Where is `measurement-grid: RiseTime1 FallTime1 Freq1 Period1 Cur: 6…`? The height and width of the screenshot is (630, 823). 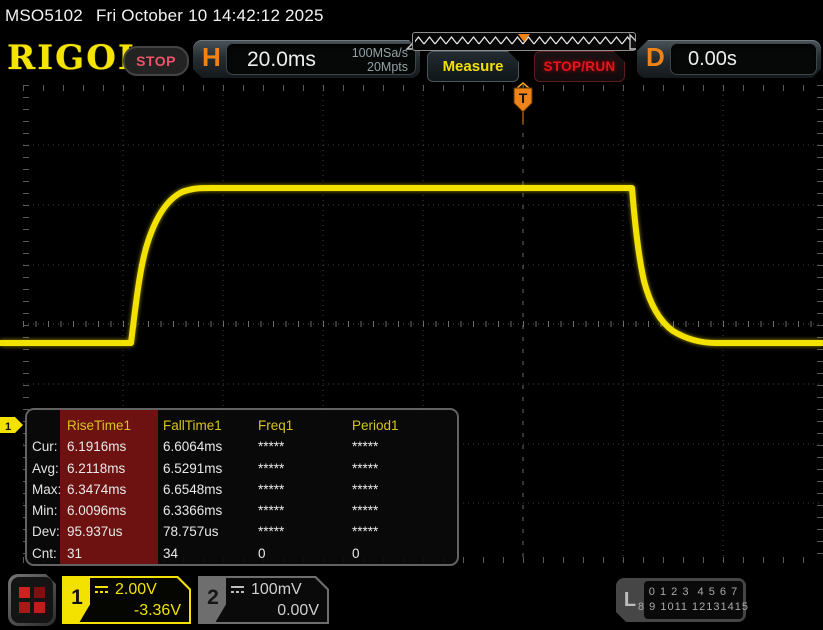
measurement-grid: RiseTime1 FallTime1 Freq1 Period1 Cur: 6… is located at coordinates (242, 487).